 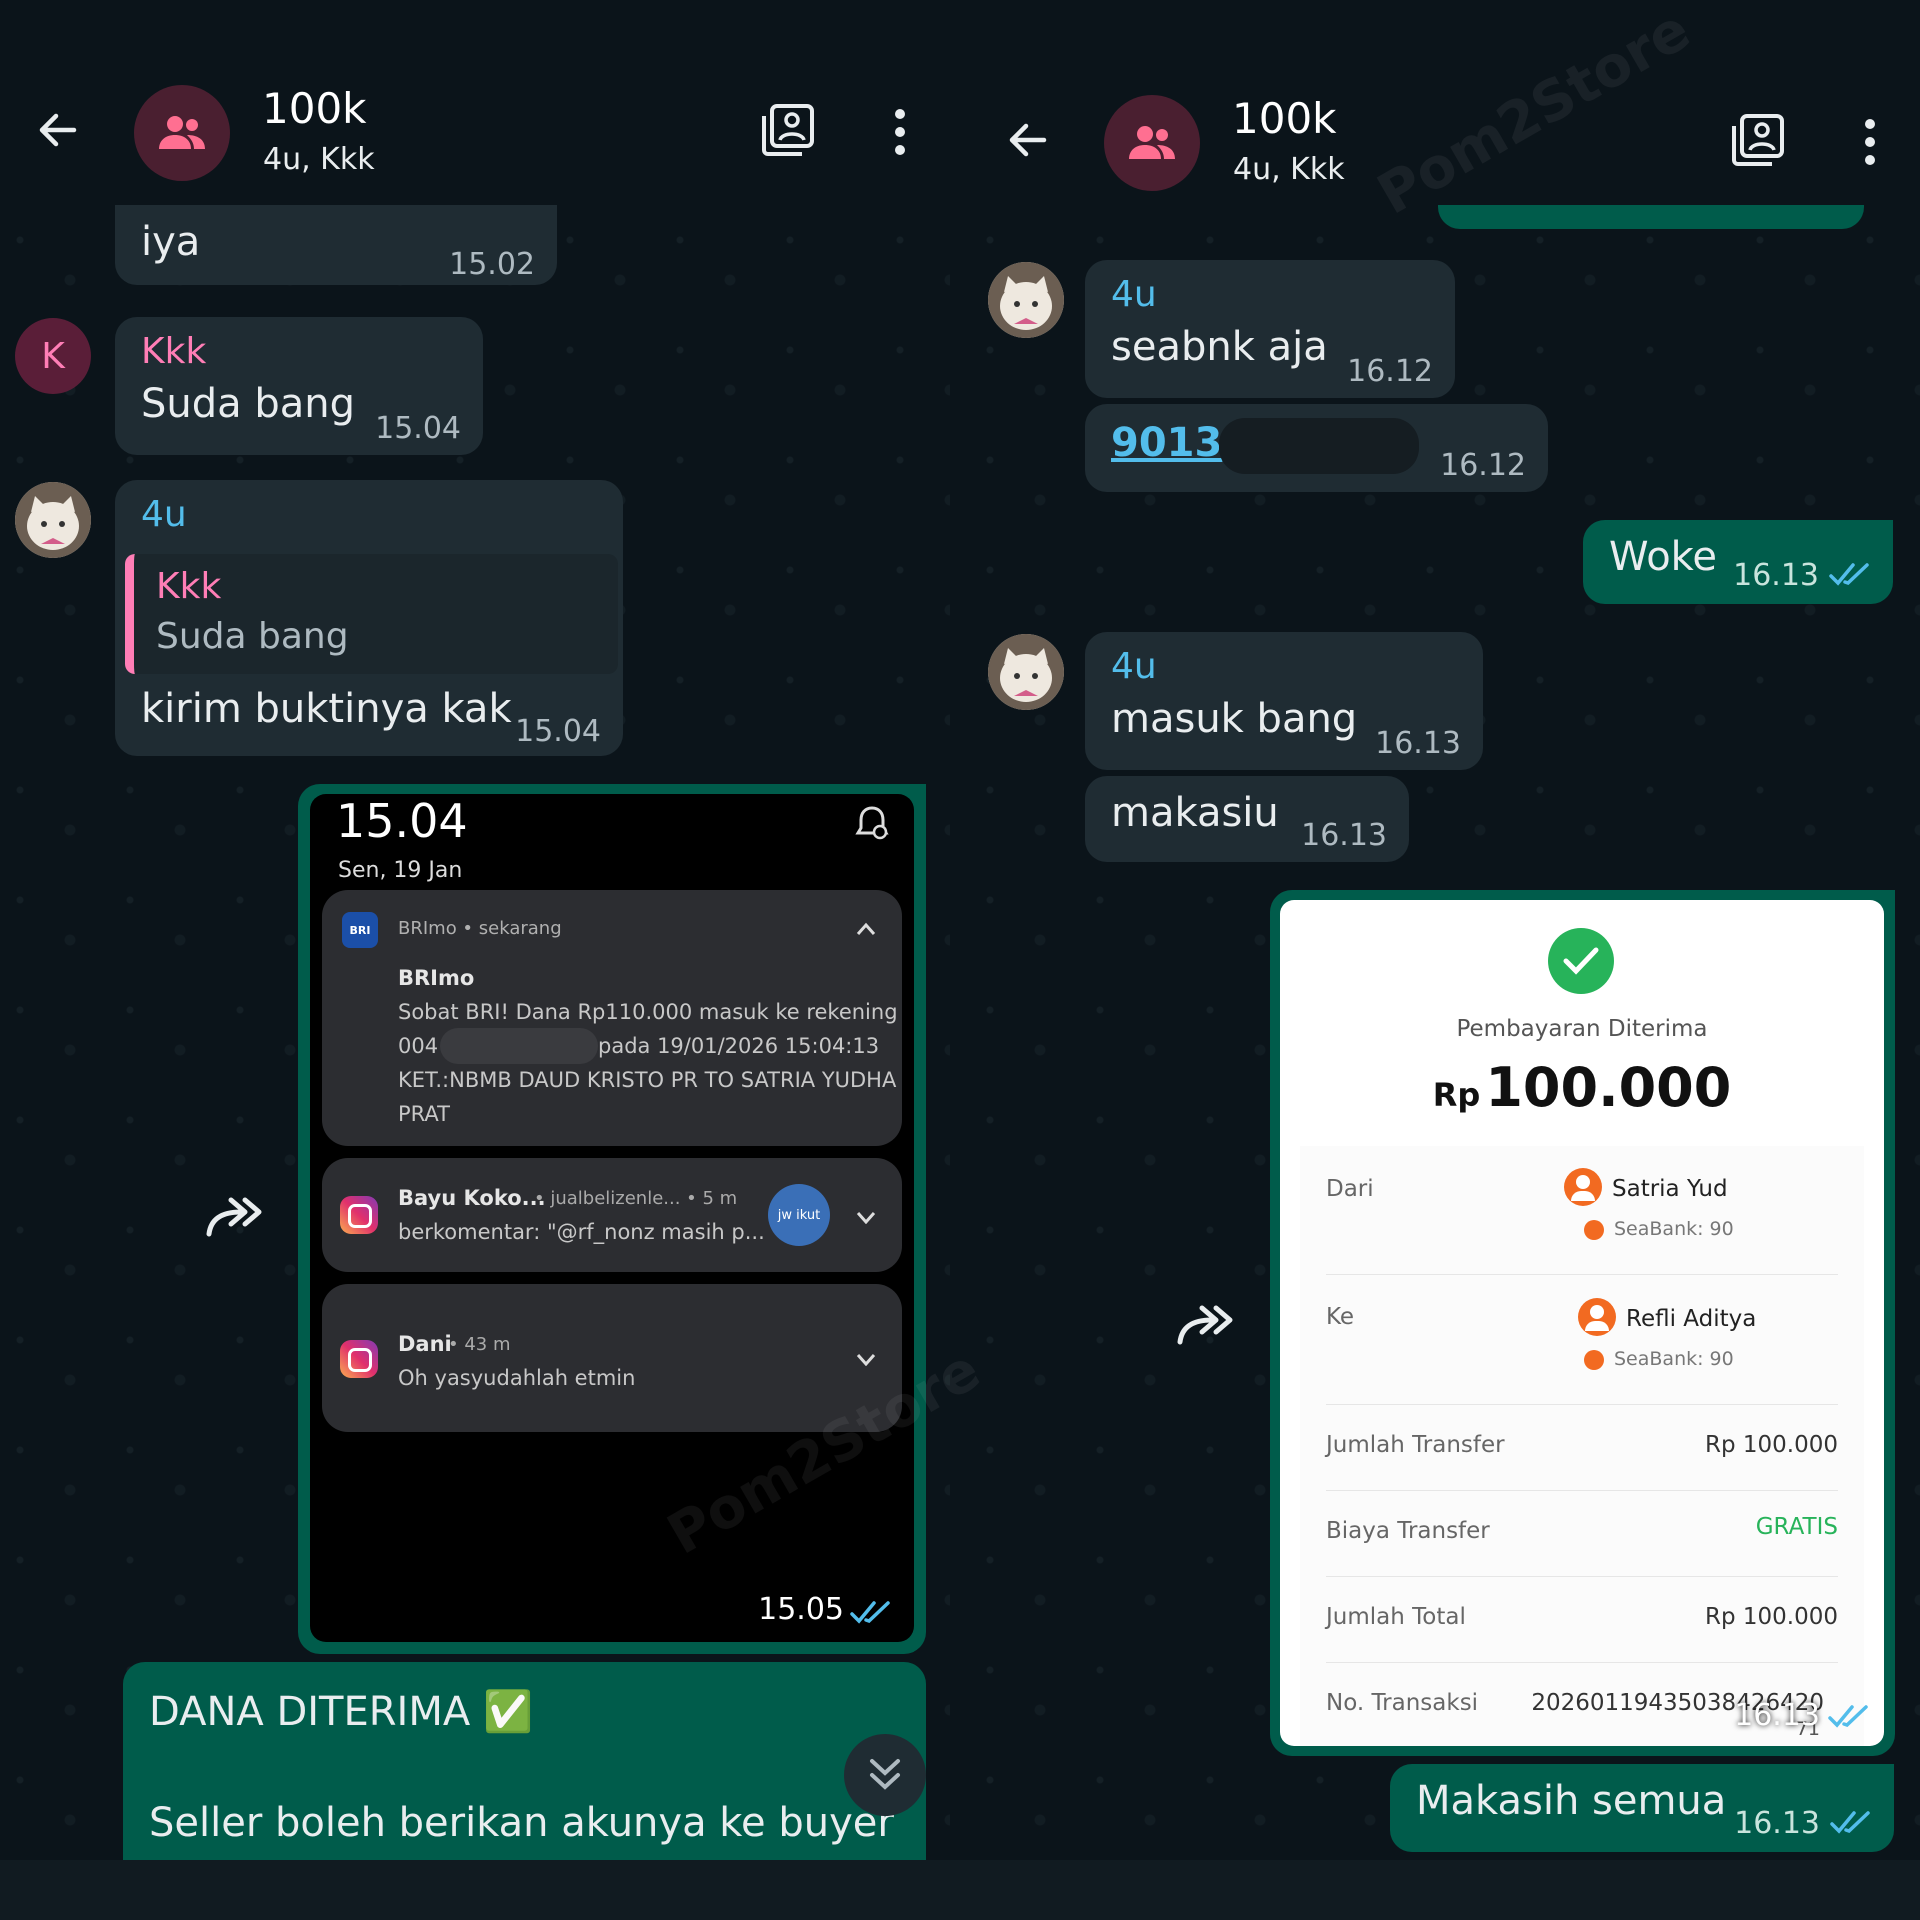 I want to click on notification-line: PRAT, so click(x=424, y=1114).